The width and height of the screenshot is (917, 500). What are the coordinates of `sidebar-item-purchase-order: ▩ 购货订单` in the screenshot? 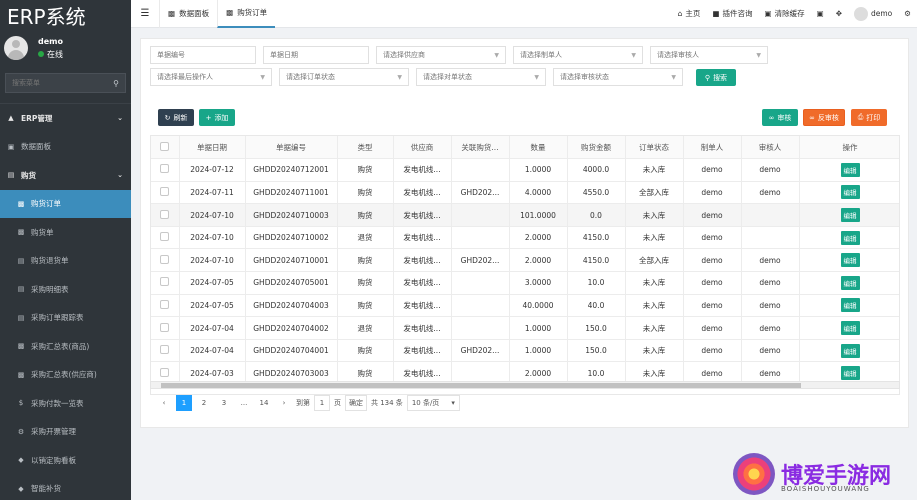 It's located at (65, 203).